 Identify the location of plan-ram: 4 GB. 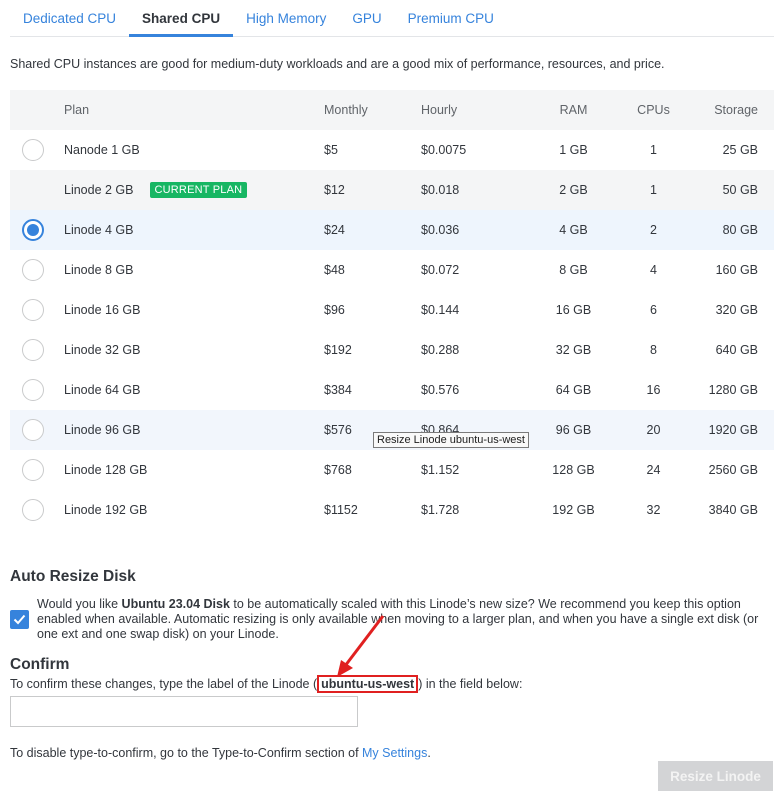
(573, 230).